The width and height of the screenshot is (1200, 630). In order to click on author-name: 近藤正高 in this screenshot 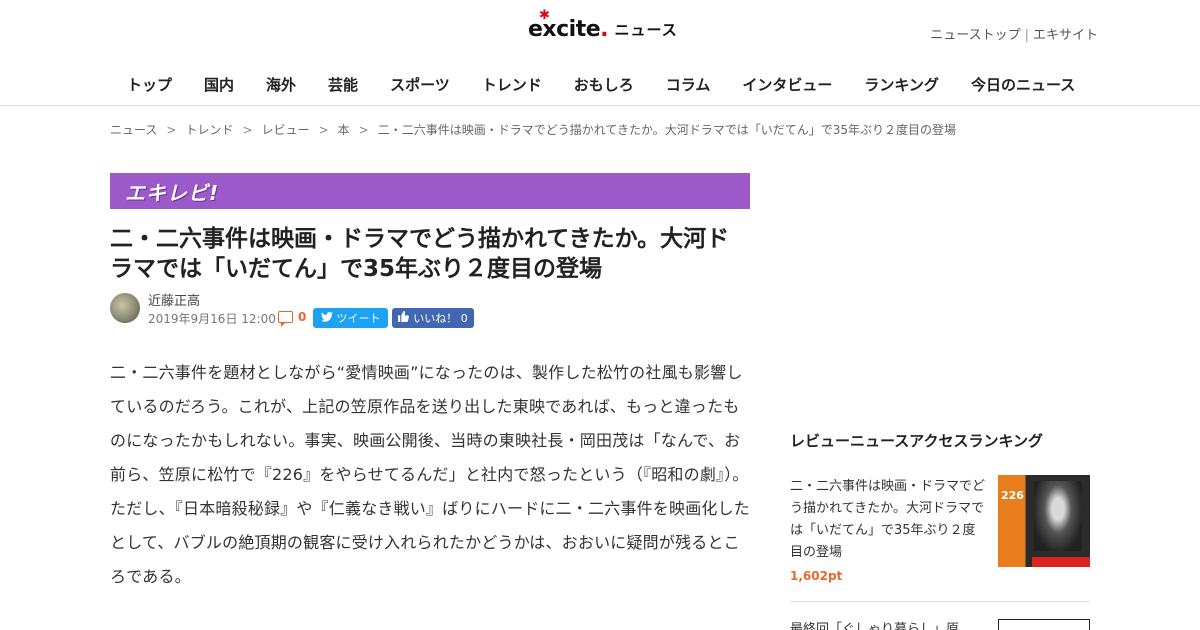, I will do `click(174, 299)`.